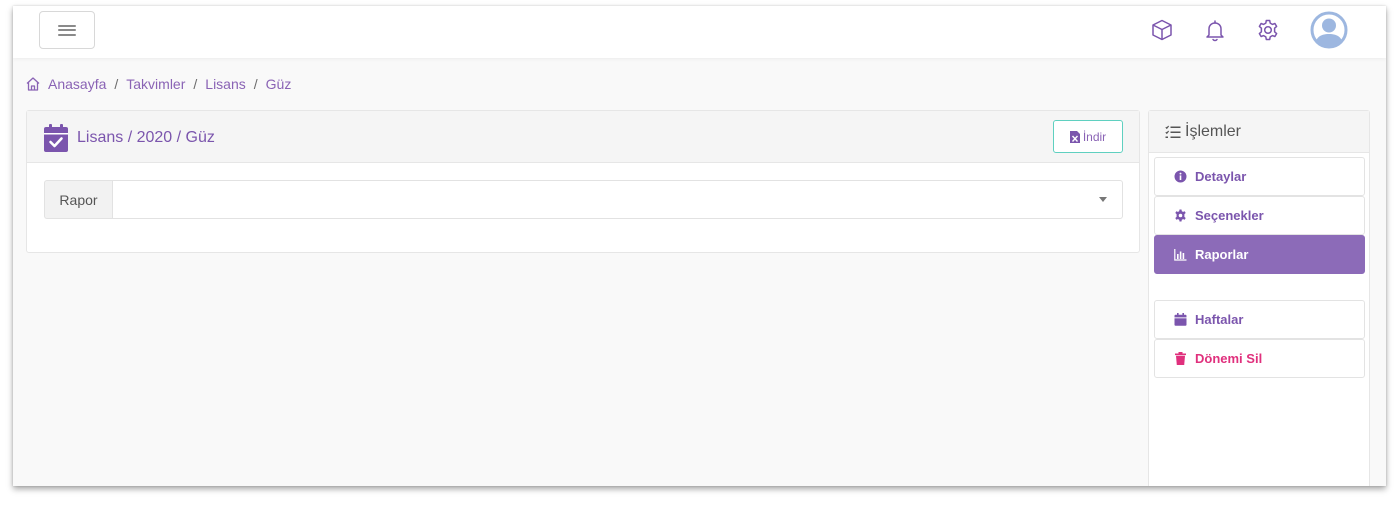 The height and width of the screenshot is (506, 1399). I want to click on sidebar-item-label: Raporlar, so click(1222, 254).